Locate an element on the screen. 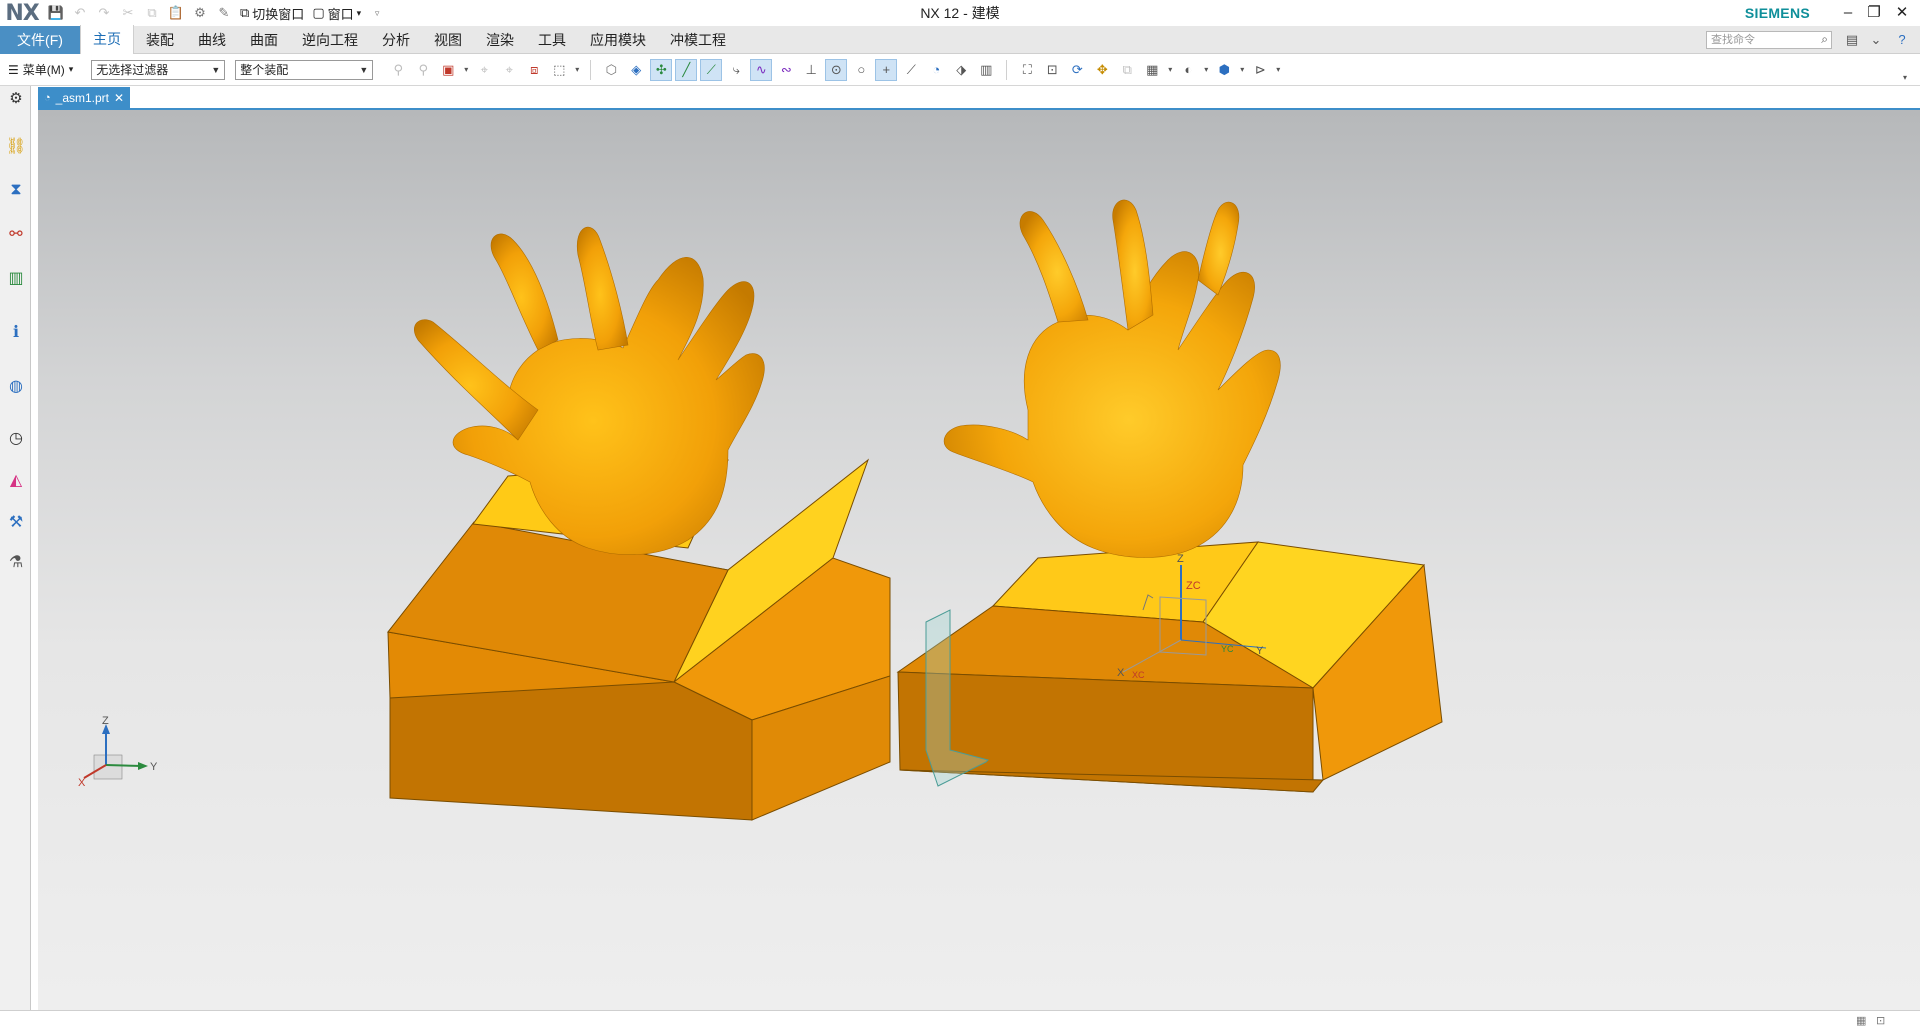  zoom-icon: ⊡ is located at coordinates (1052, 70).